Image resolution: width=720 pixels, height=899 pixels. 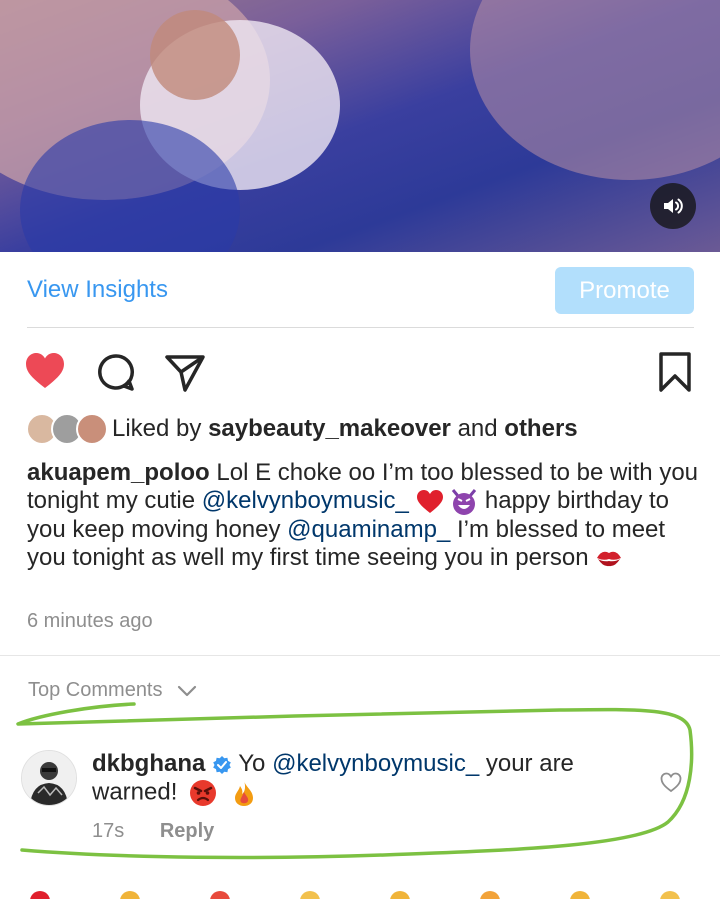 I want to click on quick-reaction-bar, so click(x=360, y=893).